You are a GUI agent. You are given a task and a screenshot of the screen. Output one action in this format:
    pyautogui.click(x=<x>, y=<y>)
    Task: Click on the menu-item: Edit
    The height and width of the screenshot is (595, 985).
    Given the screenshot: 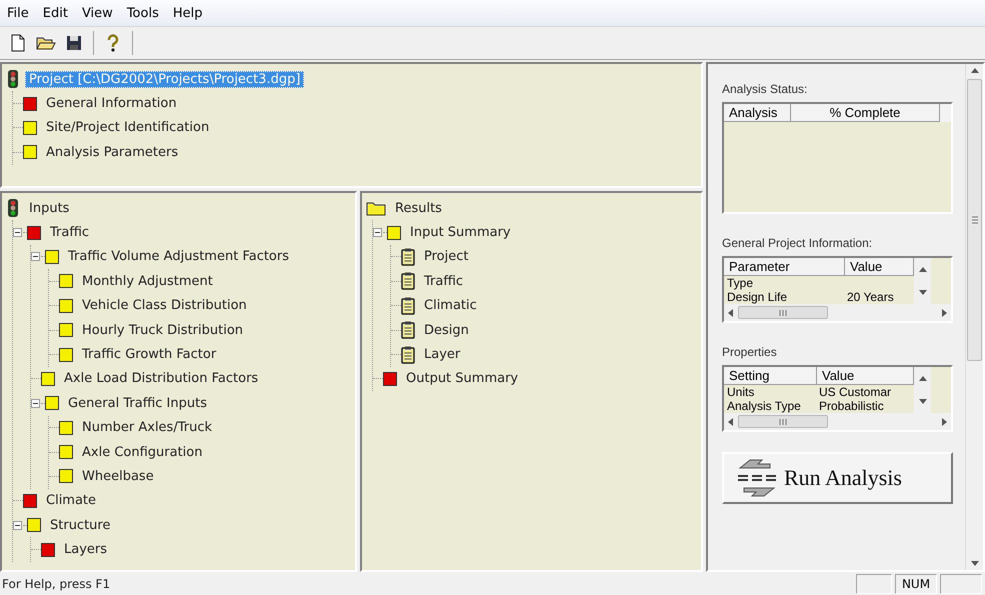 What is the action you would take?
    pyautogui.click(x=55, y=13)
    